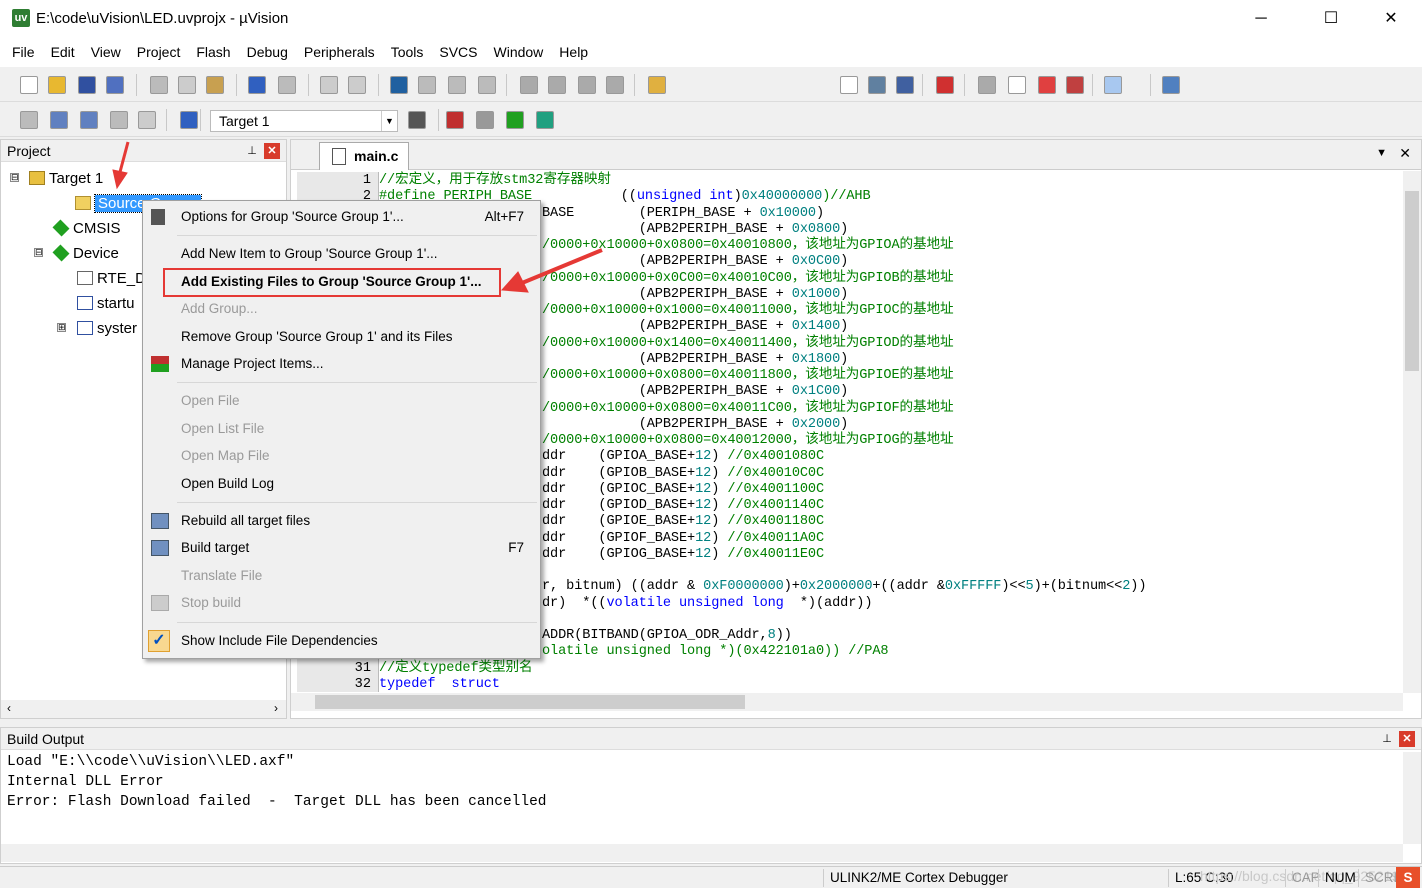 The image size is (1422, 888). What do you see at coordinates (1047, 85) in the screenshot?
I see `kill-breakpoints-icon` at bounding box center [1047, 85].